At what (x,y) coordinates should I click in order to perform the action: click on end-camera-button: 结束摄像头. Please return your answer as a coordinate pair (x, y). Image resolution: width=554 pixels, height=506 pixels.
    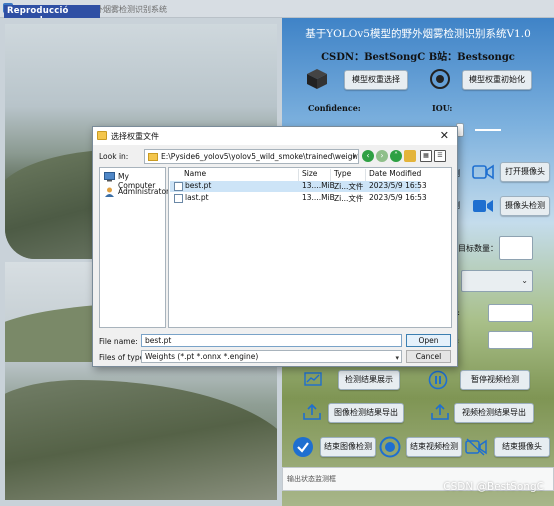
    Looking at the image, I should click on (522, 447).